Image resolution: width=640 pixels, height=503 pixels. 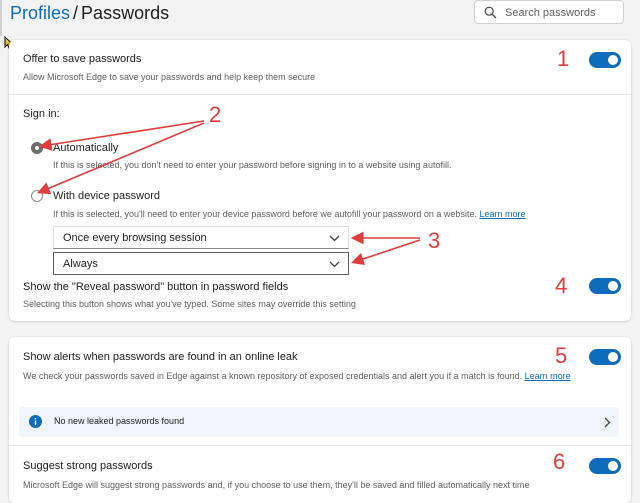 What do you see at coordinates (125, 13) in the screenshot?
I see `page-title: Passwords` at bounding box center [125, 13].